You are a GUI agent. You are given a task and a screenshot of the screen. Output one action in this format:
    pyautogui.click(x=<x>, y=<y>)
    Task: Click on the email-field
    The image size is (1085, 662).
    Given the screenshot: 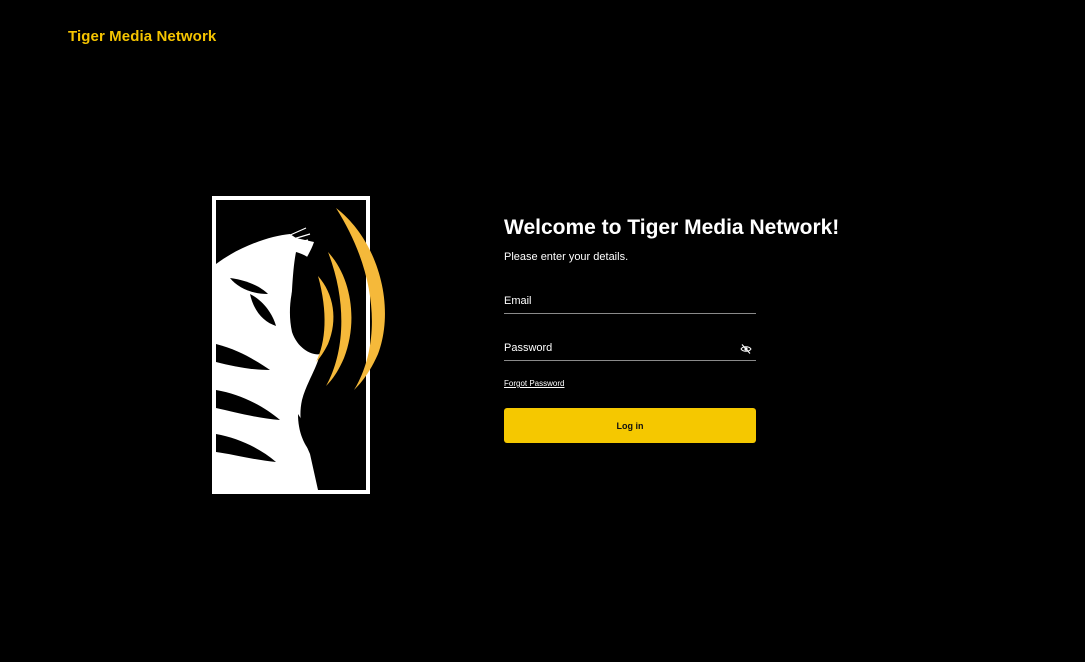 What is the action you would take?
    pyautogui.click(x=616, y=301)
    